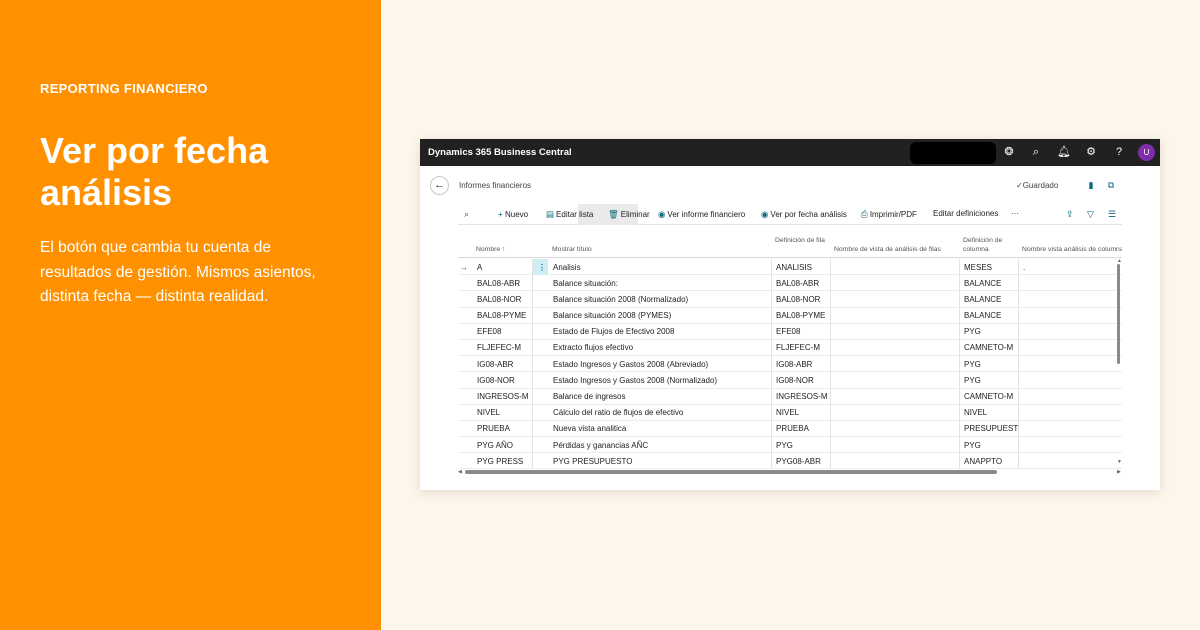 This screenshot has width=1200, height=630. I want to click on cell-titulo: Nueva vista analitica, so click(590, 429).